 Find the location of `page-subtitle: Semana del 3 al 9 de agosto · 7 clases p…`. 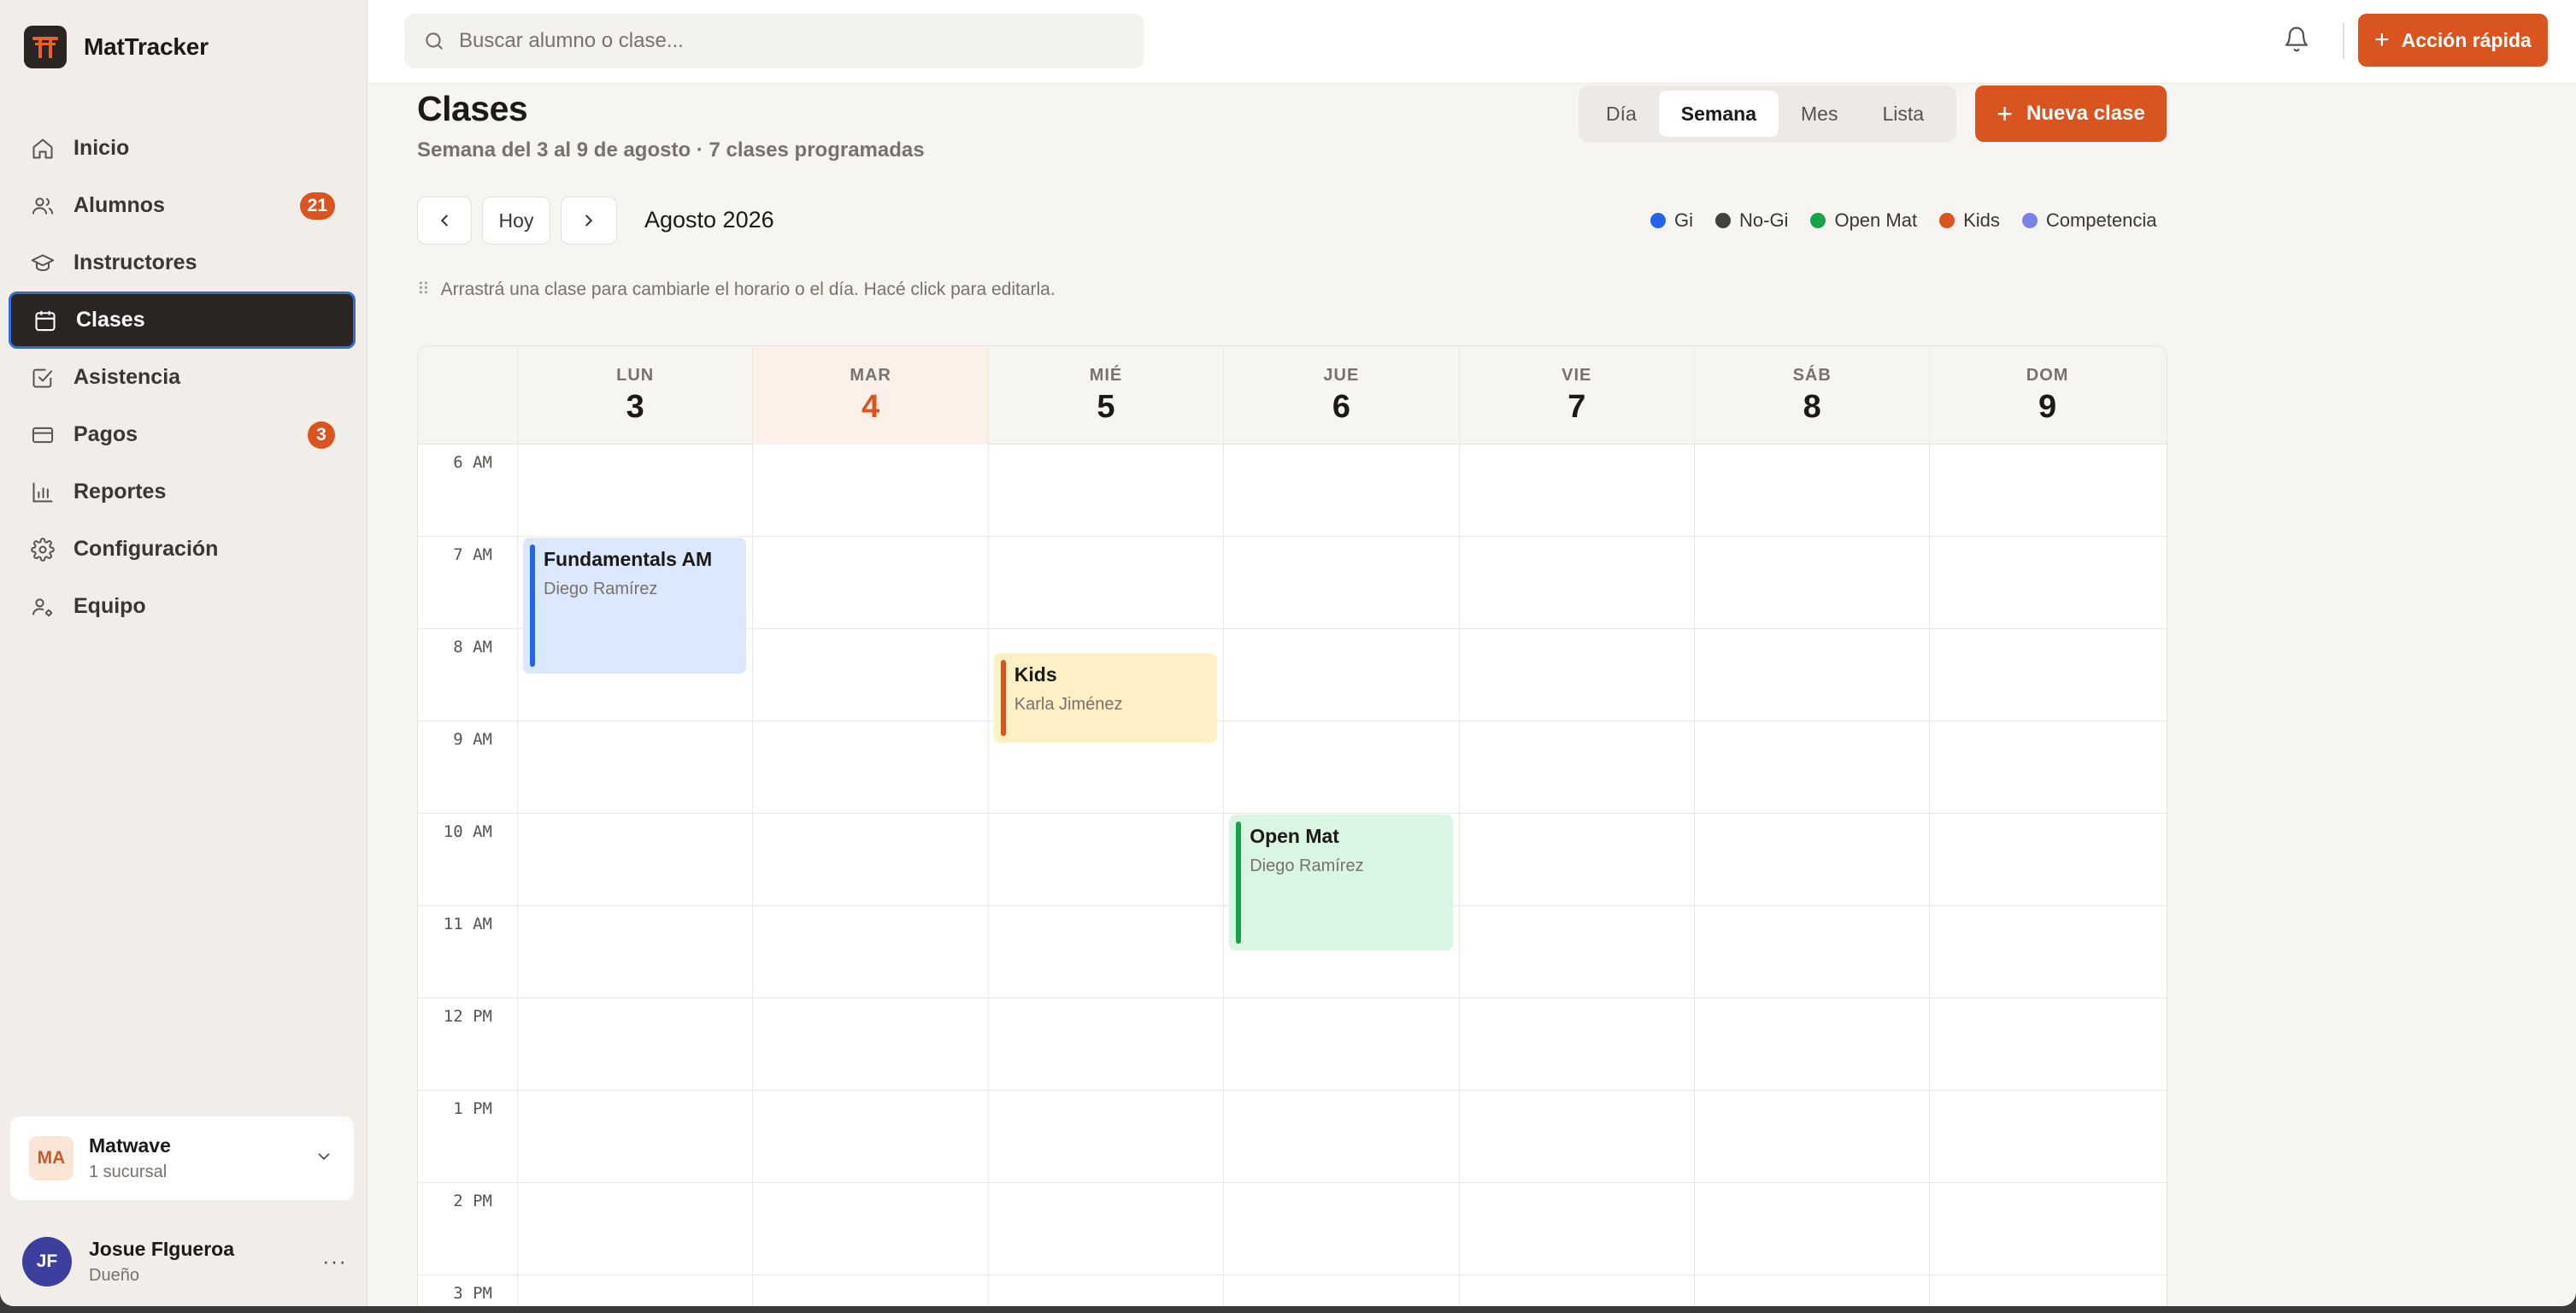

page-subtitle: Semana del 3 al 9 de agosto · 7 clases p… is located at coordinates (671, 150).